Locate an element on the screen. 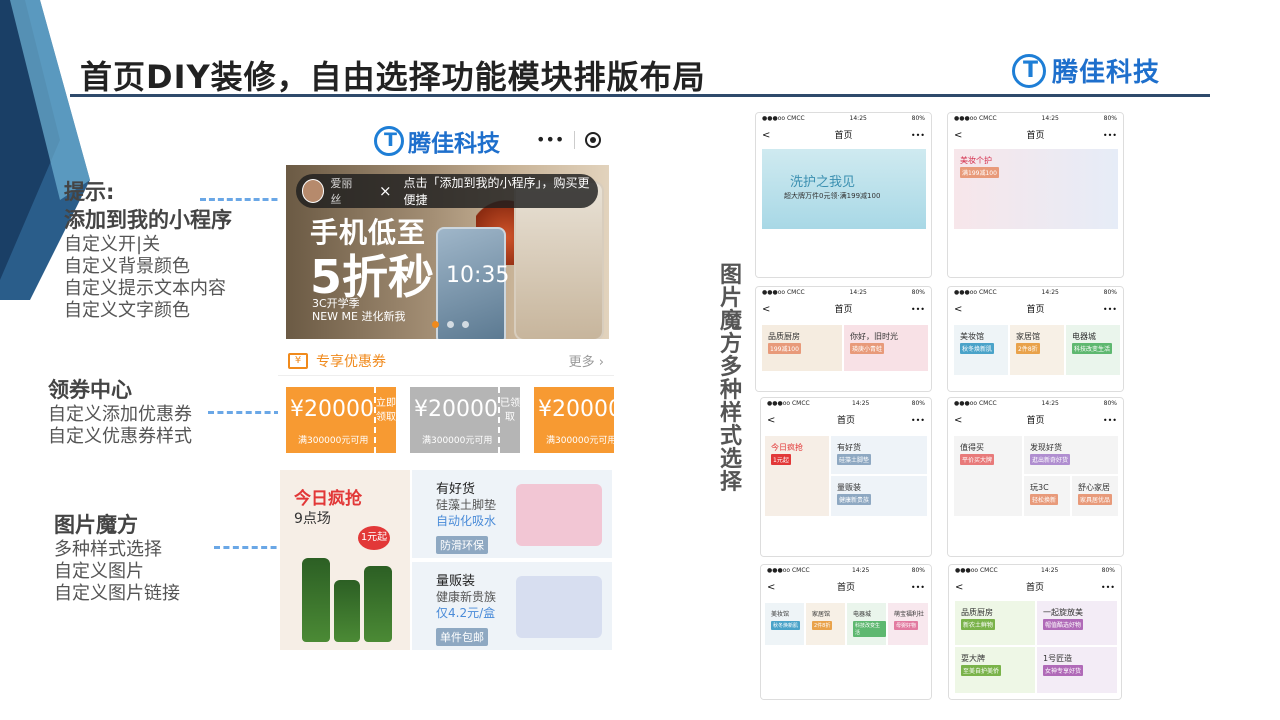  thumb-cell-title: 玩3C is located at coordinates (1039, 487).